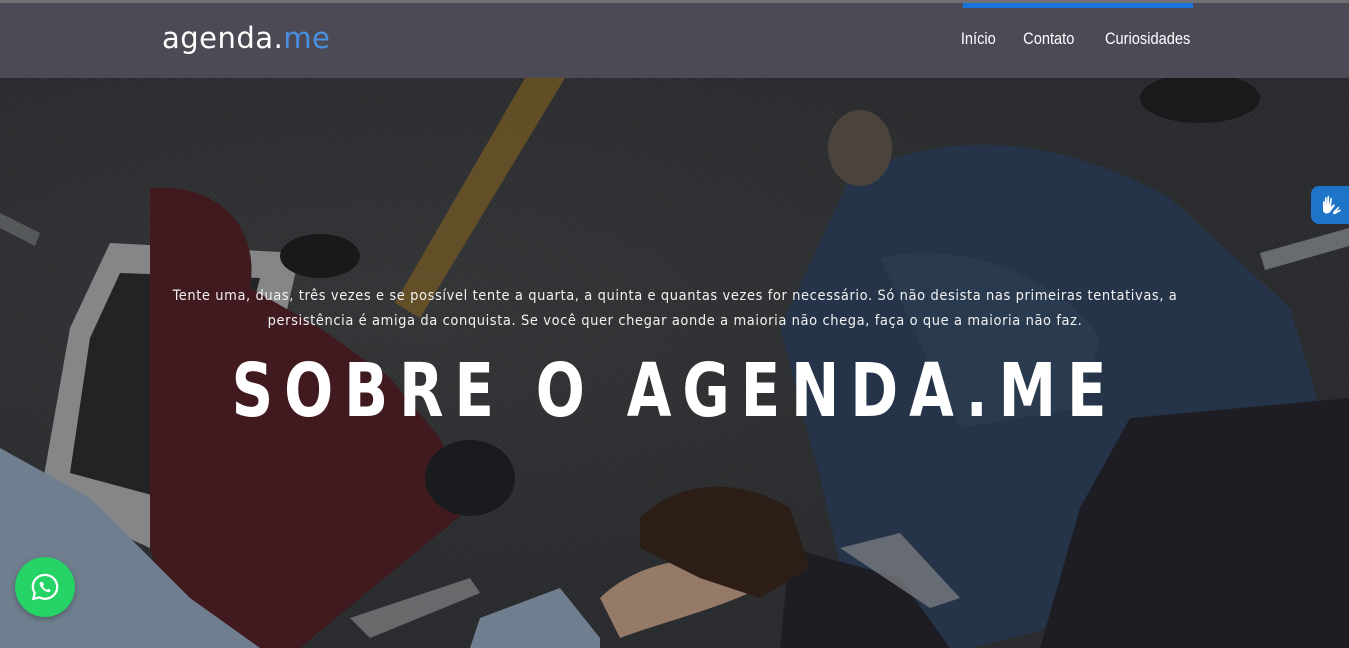  What do you see at coordinates (978, 39) in the screenshot?
I see `nav-item-inicio: Início` at bounding box center [978, 39].